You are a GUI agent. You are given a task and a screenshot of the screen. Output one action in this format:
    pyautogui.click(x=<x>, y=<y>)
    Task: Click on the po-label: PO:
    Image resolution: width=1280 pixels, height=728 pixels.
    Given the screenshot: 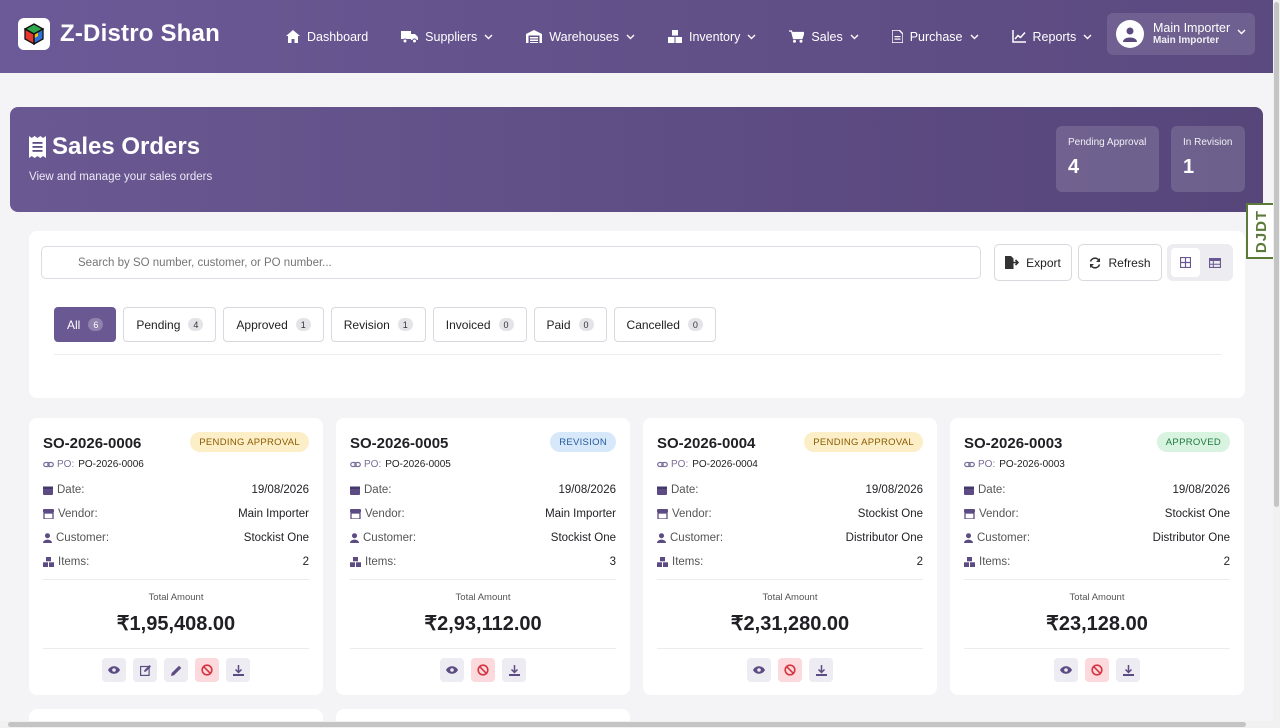 What is the action you would take?
    pyautogui.click(x=373, y=464)
    